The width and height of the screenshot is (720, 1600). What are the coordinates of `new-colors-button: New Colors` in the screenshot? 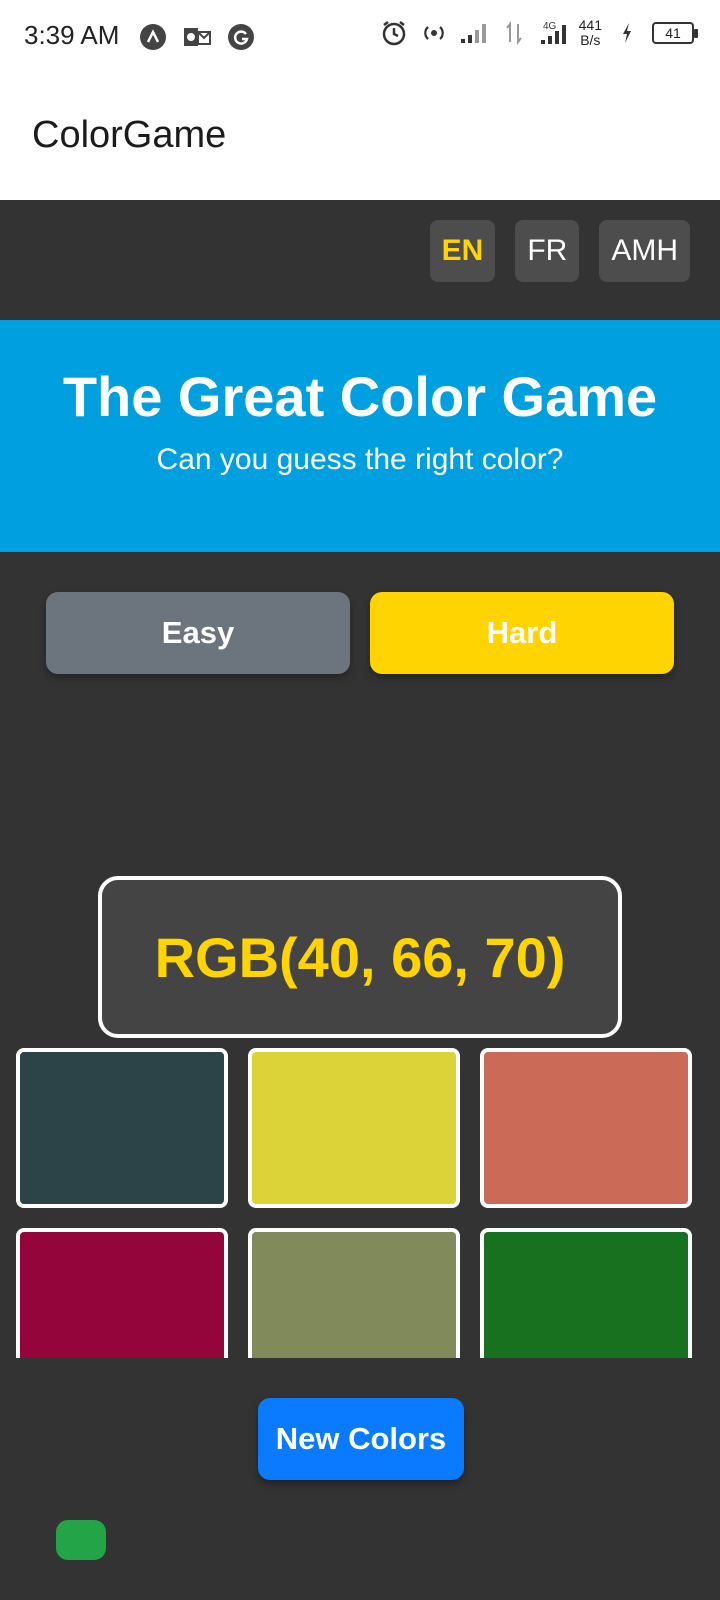 It's located at (361, 1439).